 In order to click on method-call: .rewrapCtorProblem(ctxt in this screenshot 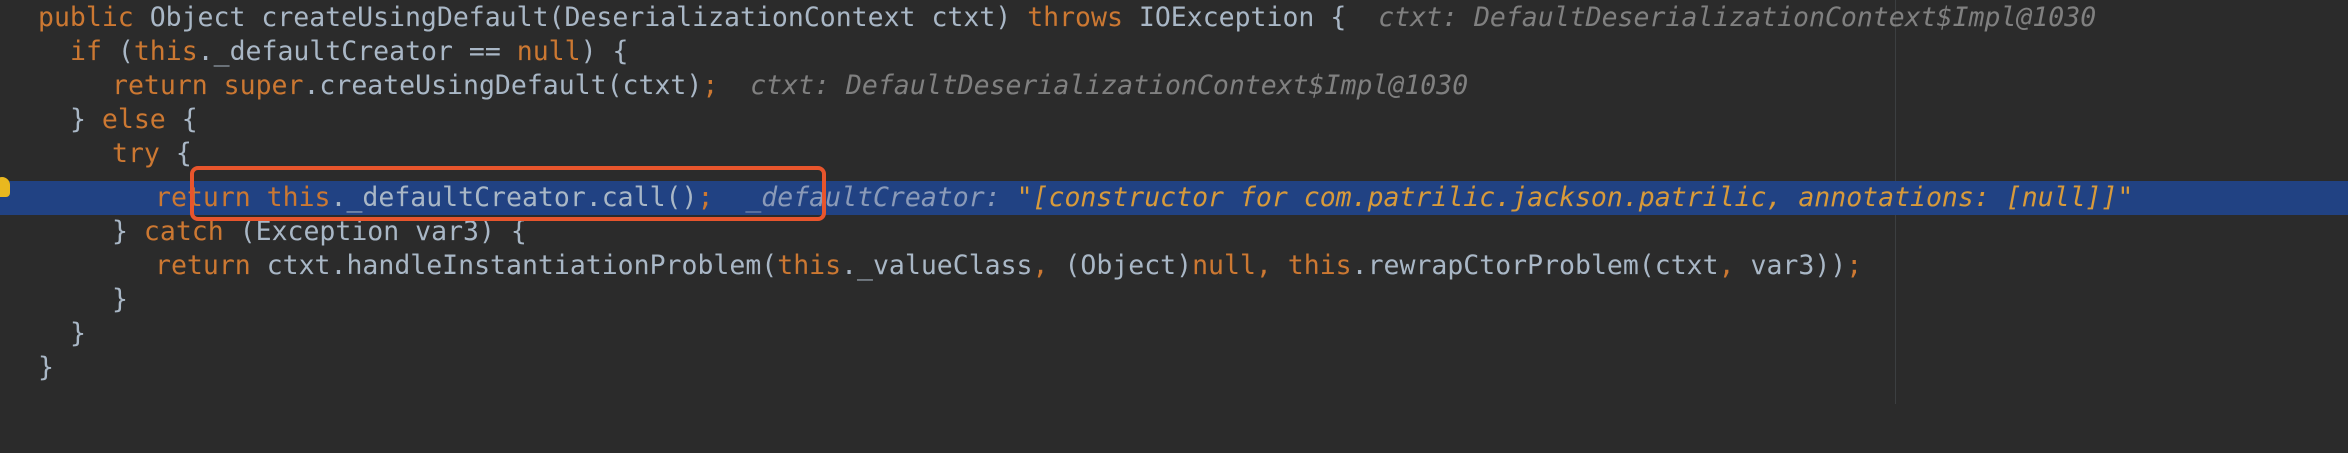, I will do `click(1535, 265)`.